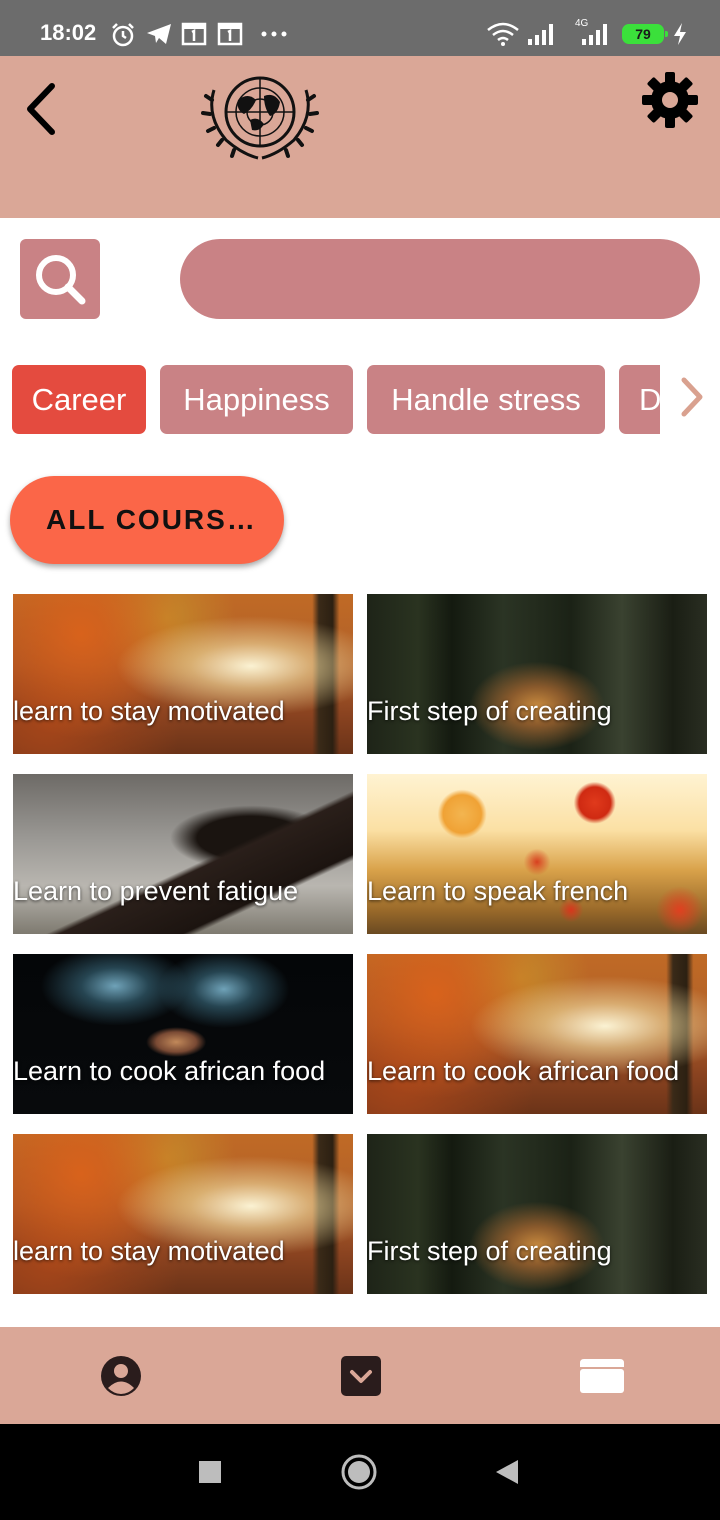 Image resolution: width=720 pixels, height=1520 pixels. What do you see at coordinates (79, 399) in the screenshot?
I see `category-chip-career: Career` at bounding box center [79, 399].